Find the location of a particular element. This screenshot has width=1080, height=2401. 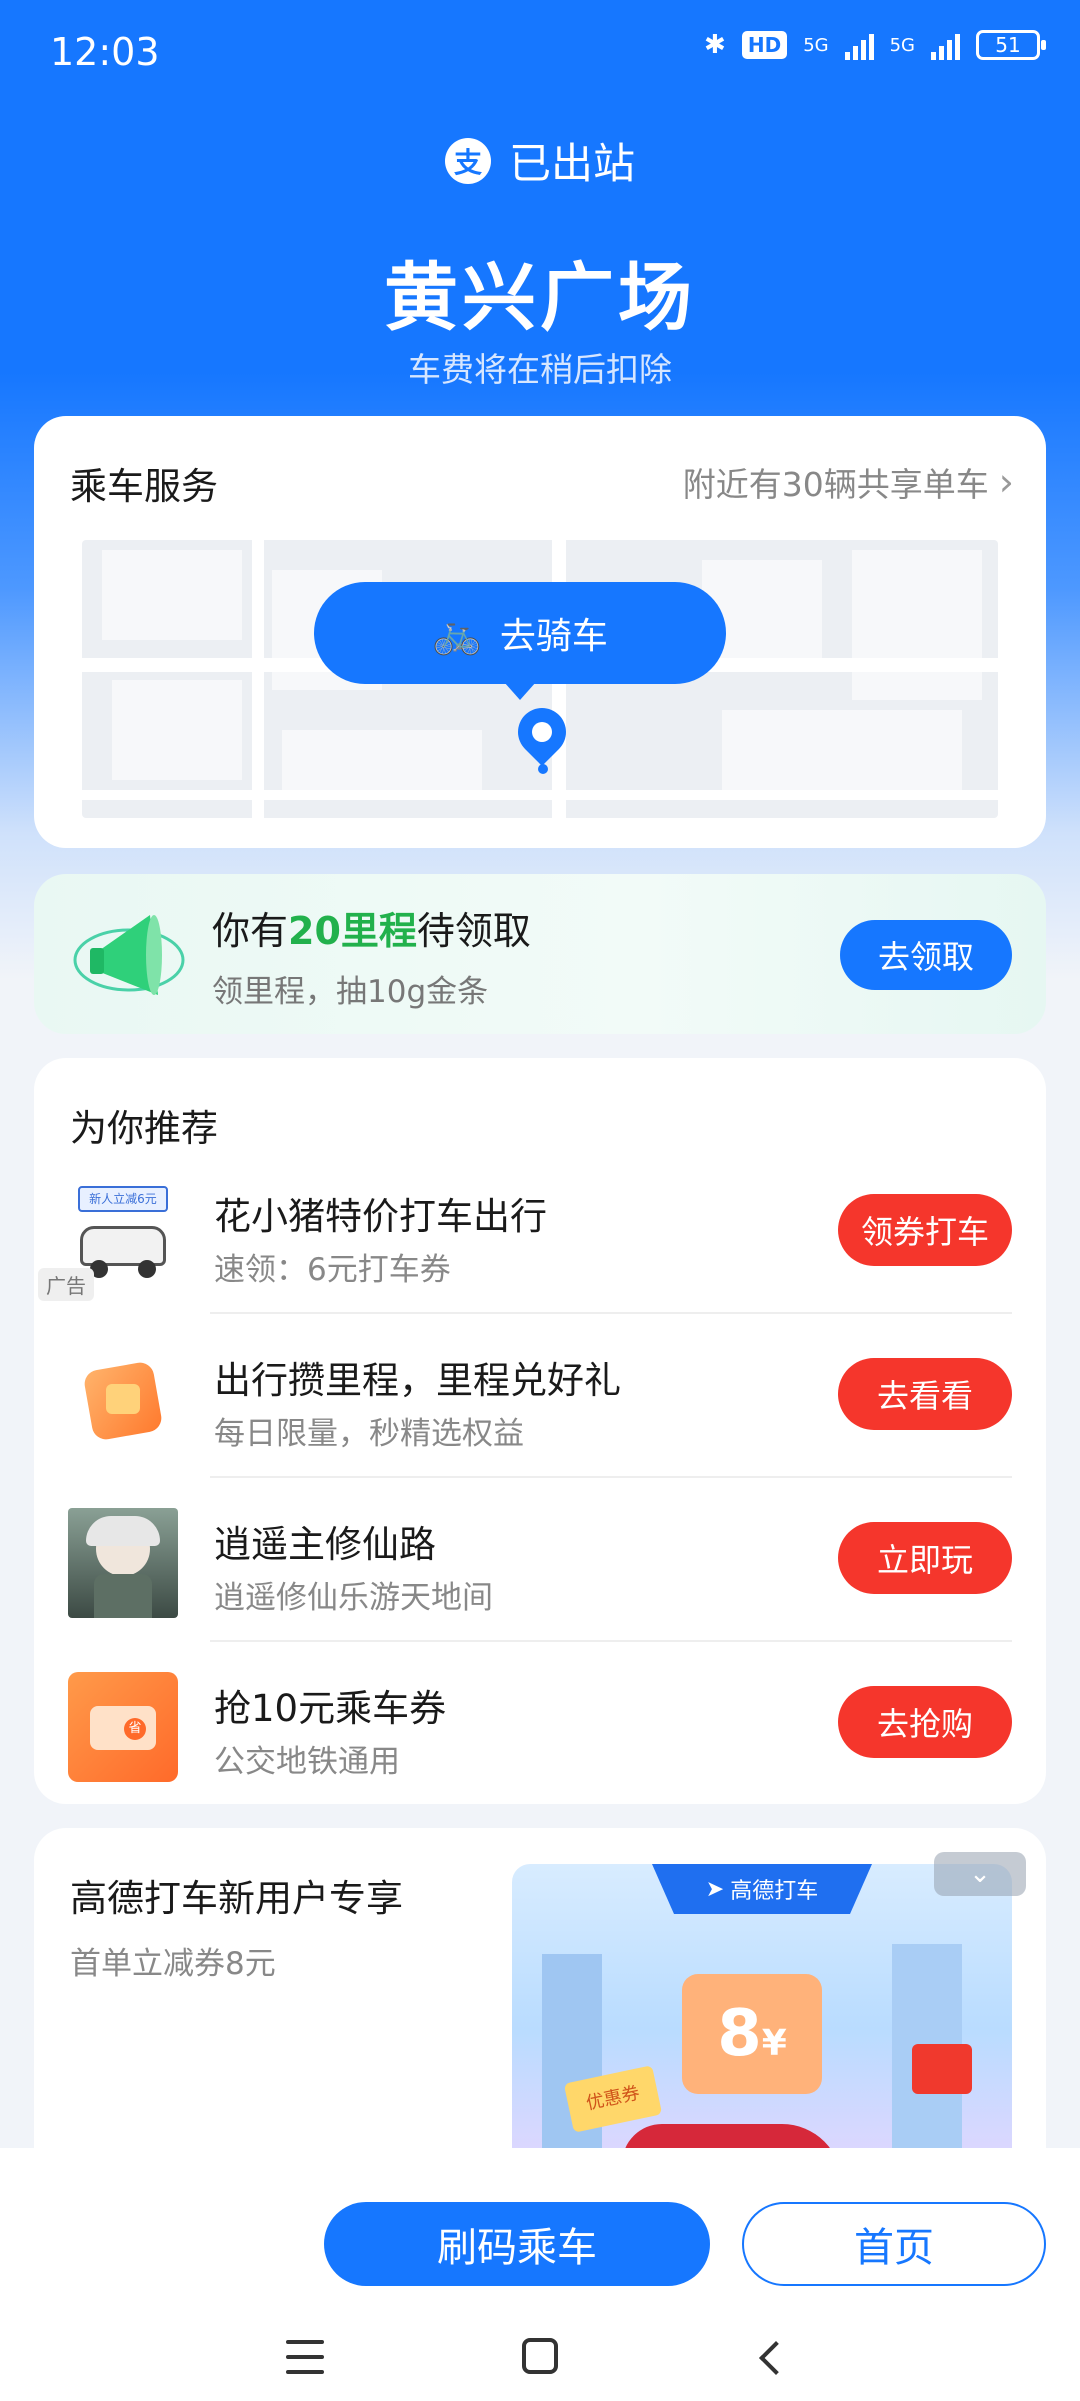

bottom-bar: 刷码乘车 首页 is located at coordinates (540, 2274).